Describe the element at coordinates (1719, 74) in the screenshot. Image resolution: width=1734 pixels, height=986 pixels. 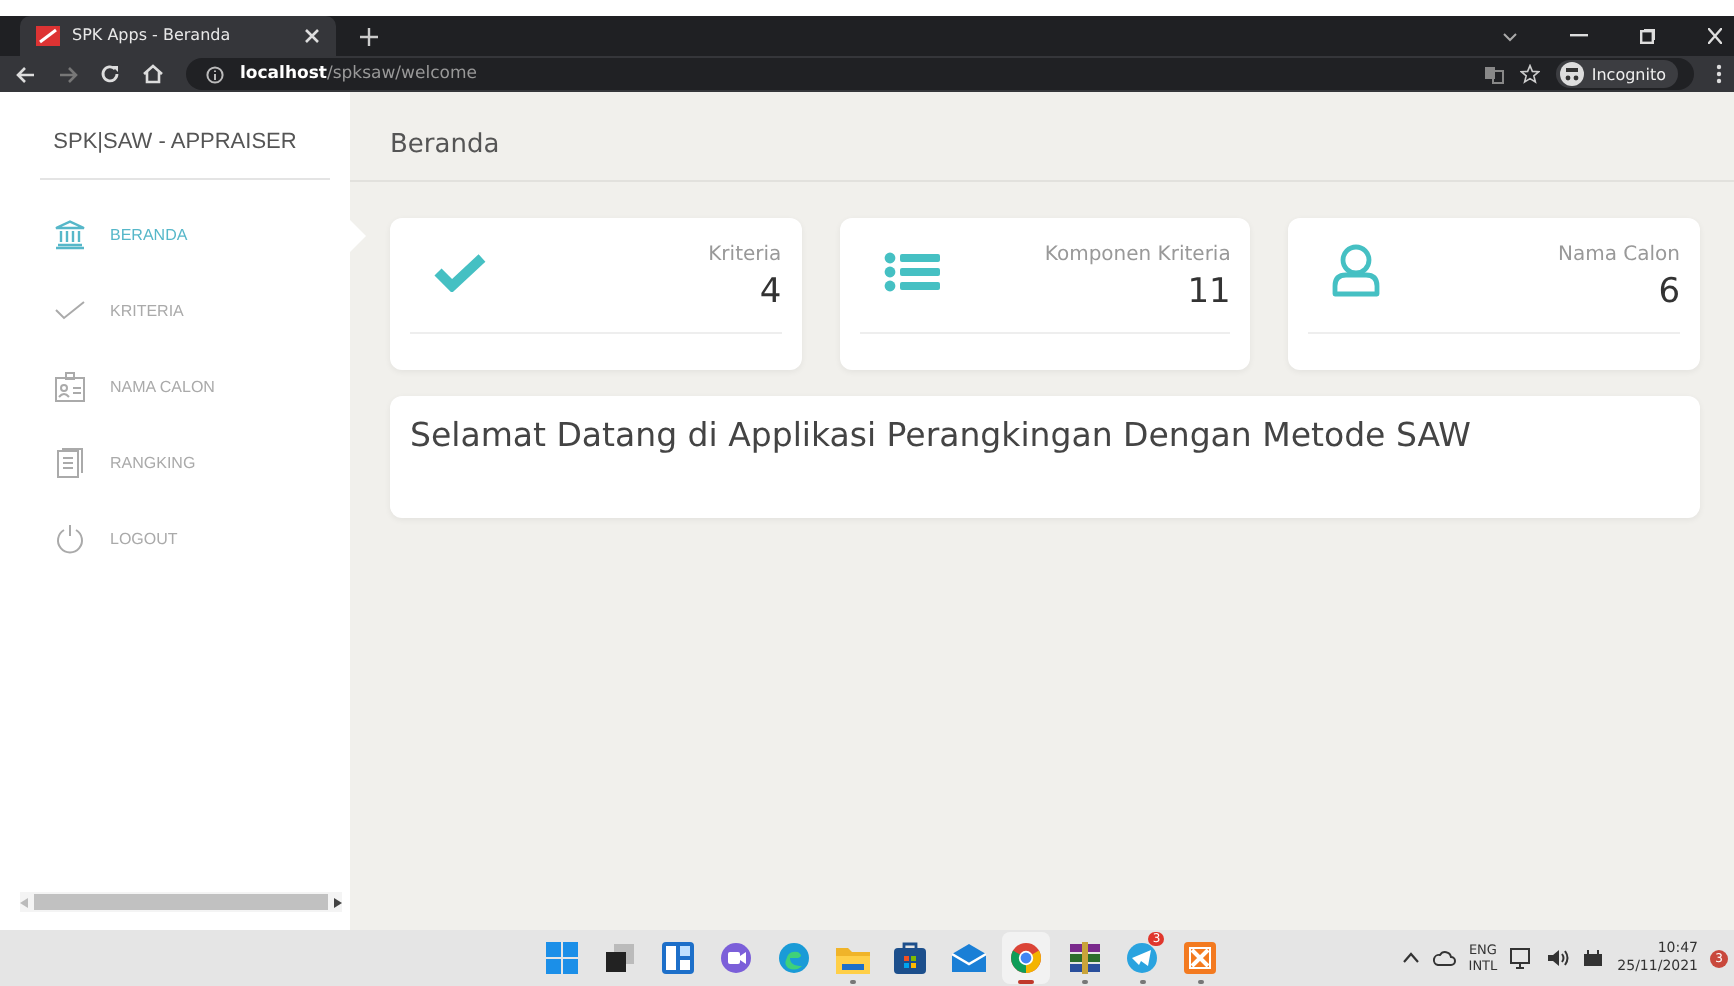
I see `menu-icon` at that location.